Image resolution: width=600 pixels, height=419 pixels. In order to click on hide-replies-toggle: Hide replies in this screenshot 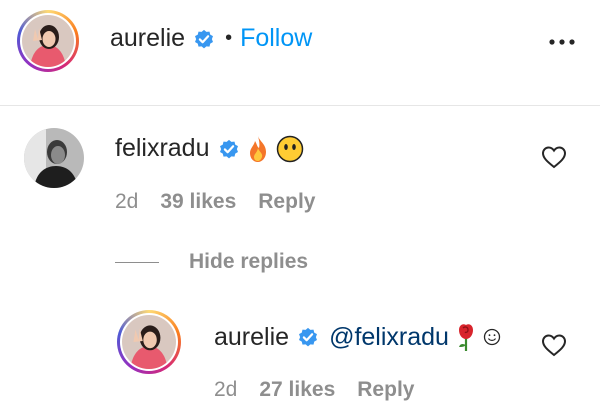, I will do `click(211, 262)`.